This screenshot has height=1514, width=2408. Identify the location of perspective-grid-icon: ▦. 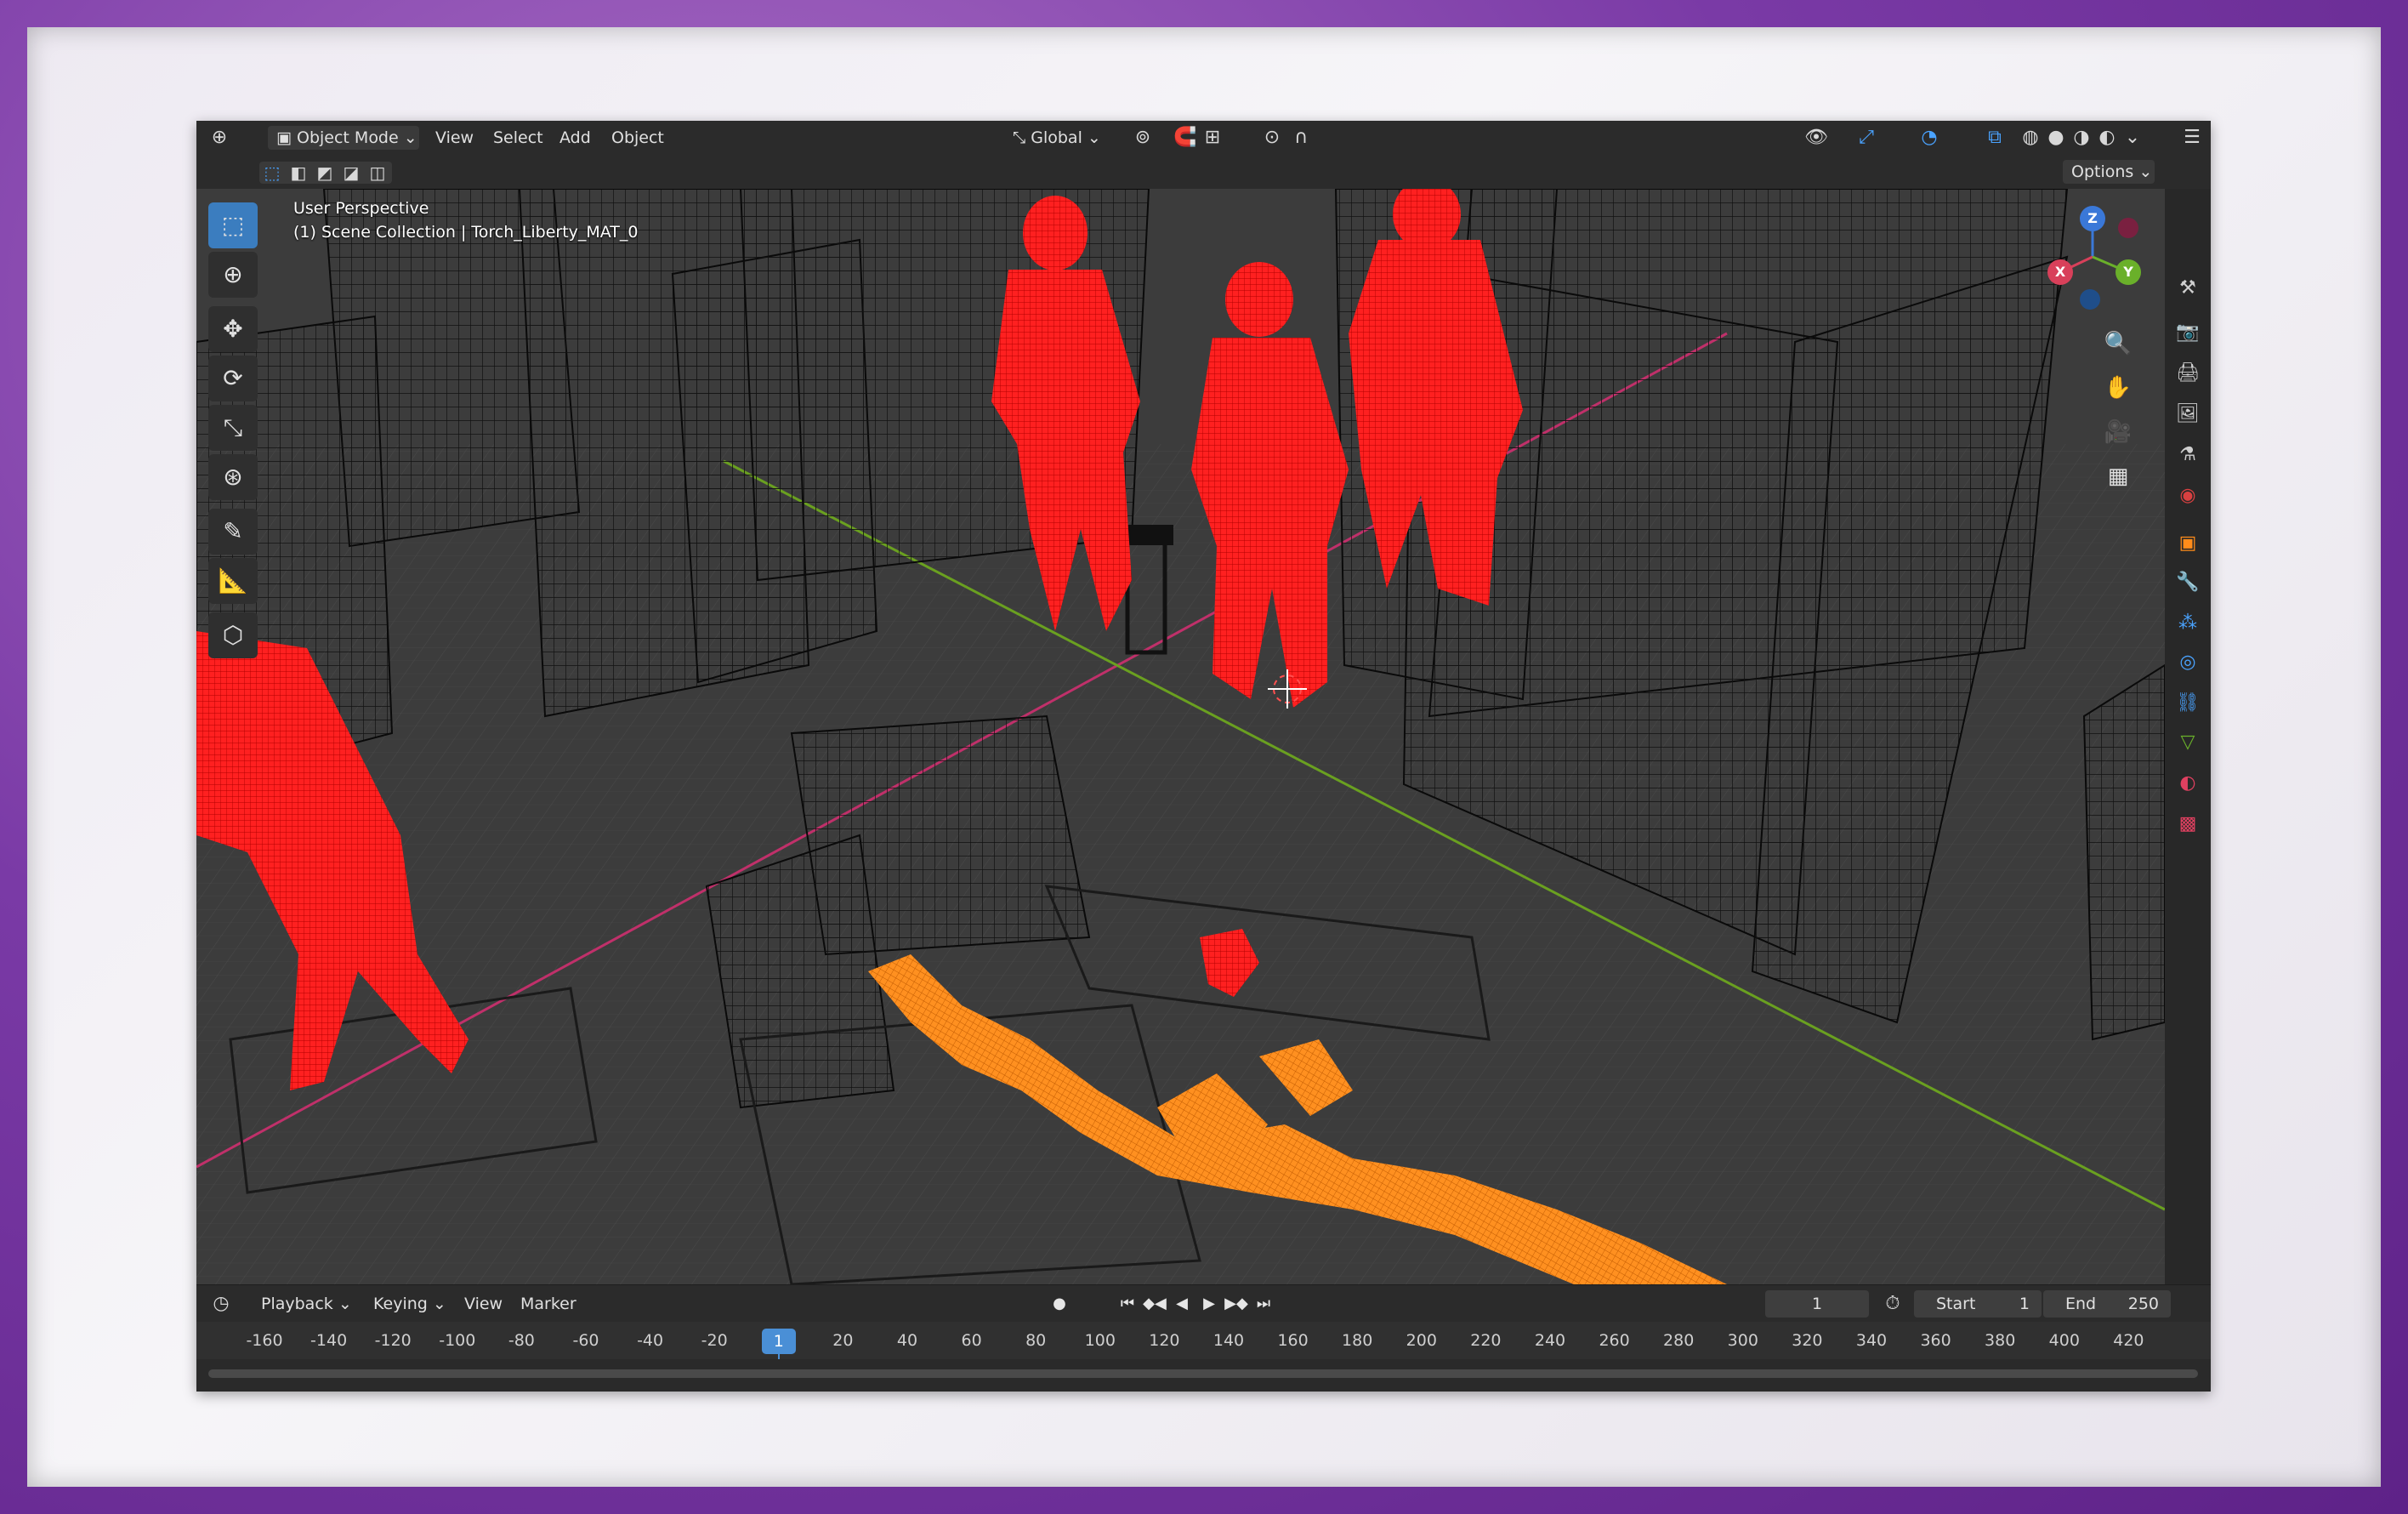
(2118, 476).